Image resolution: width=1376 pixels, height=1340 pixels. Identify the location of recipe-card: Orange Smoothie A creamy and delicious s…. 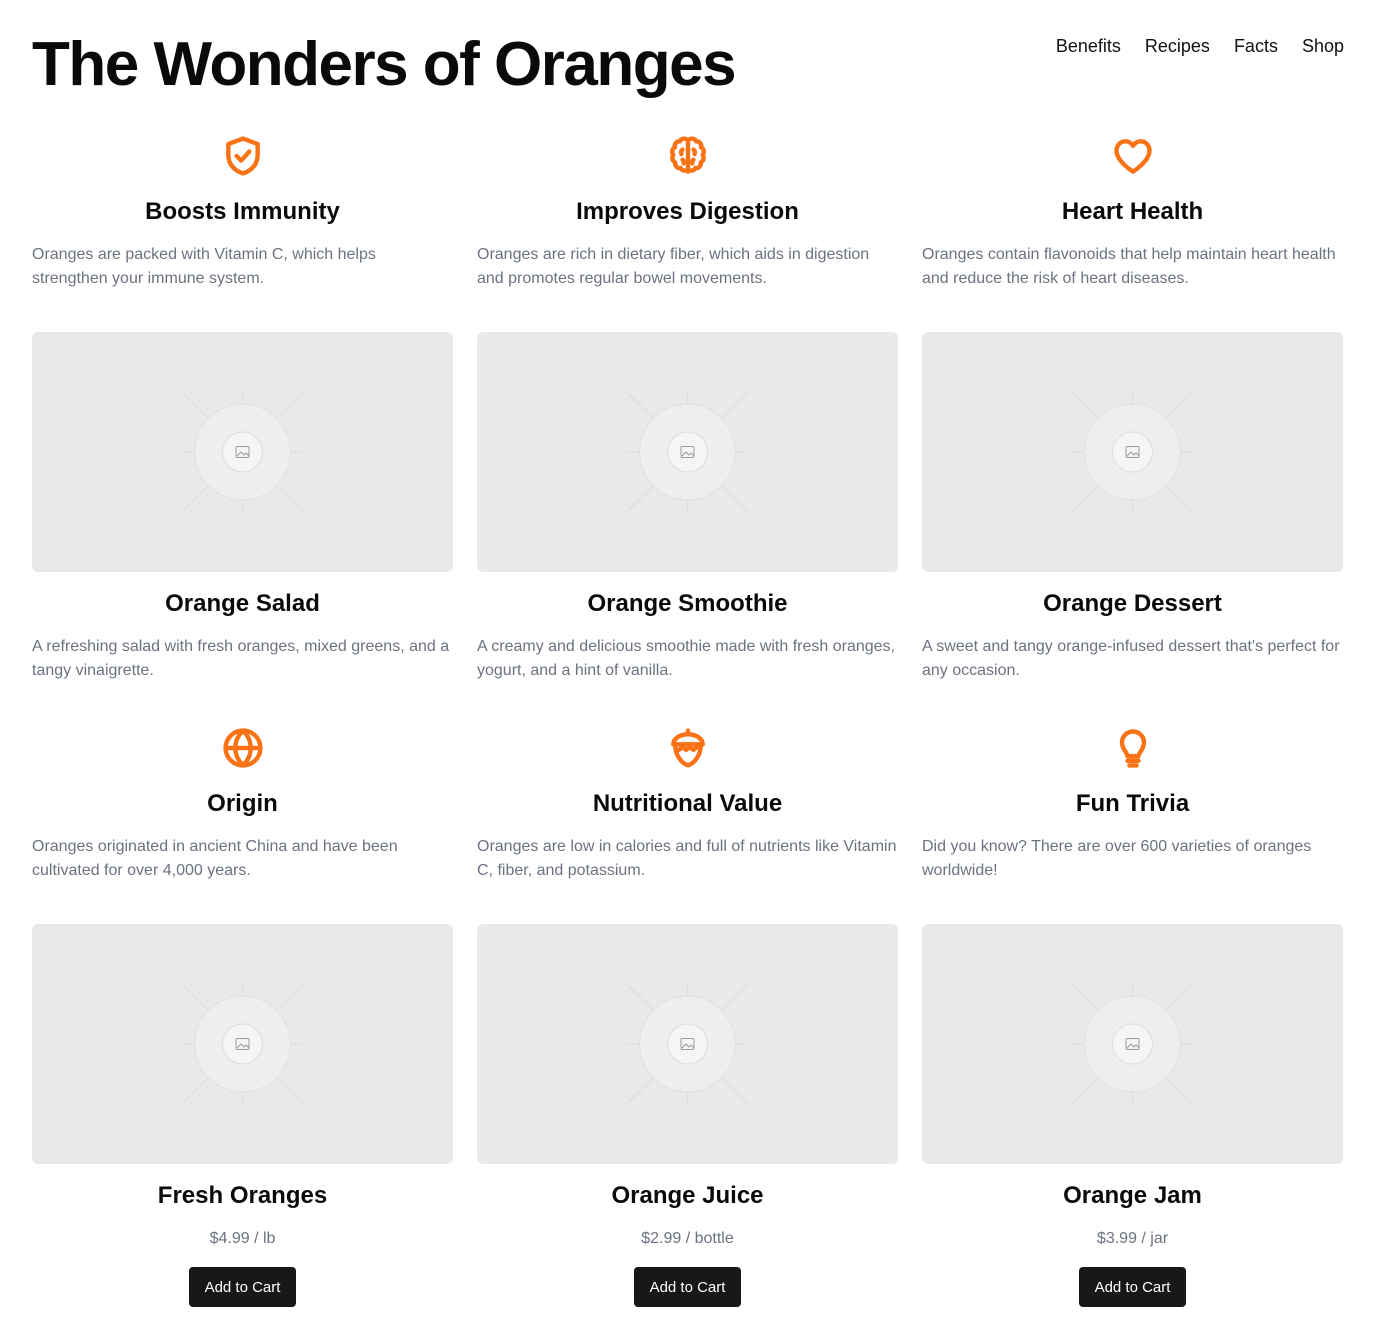
(687, 507).